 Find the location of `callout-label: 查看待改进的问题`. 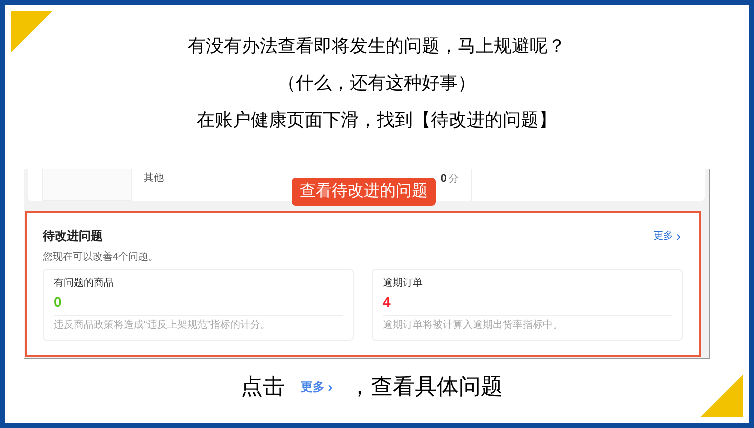

callout-label: 查看待改进的问题 is located at coordinates (364, 192).